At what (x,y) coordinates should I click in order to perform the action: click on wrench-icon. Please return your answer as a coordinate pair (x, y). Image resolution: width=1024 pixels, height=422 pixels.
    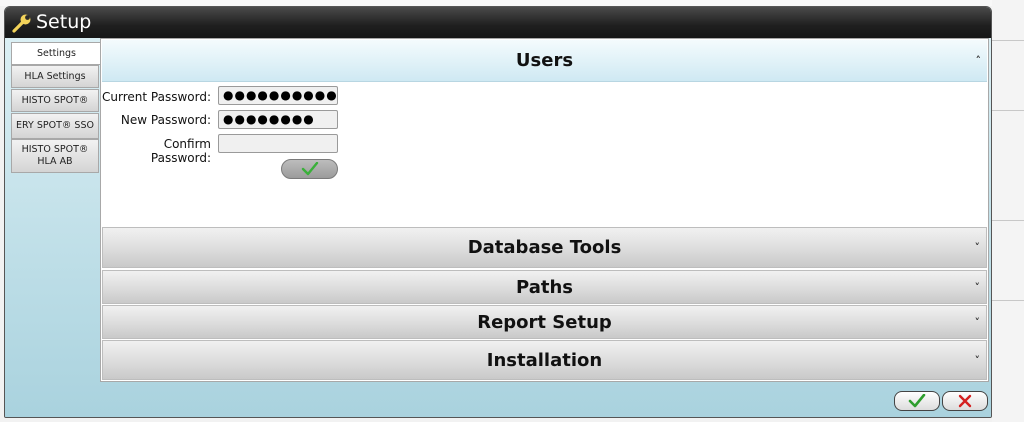
    Looking at the image, I should click on (21, 23).